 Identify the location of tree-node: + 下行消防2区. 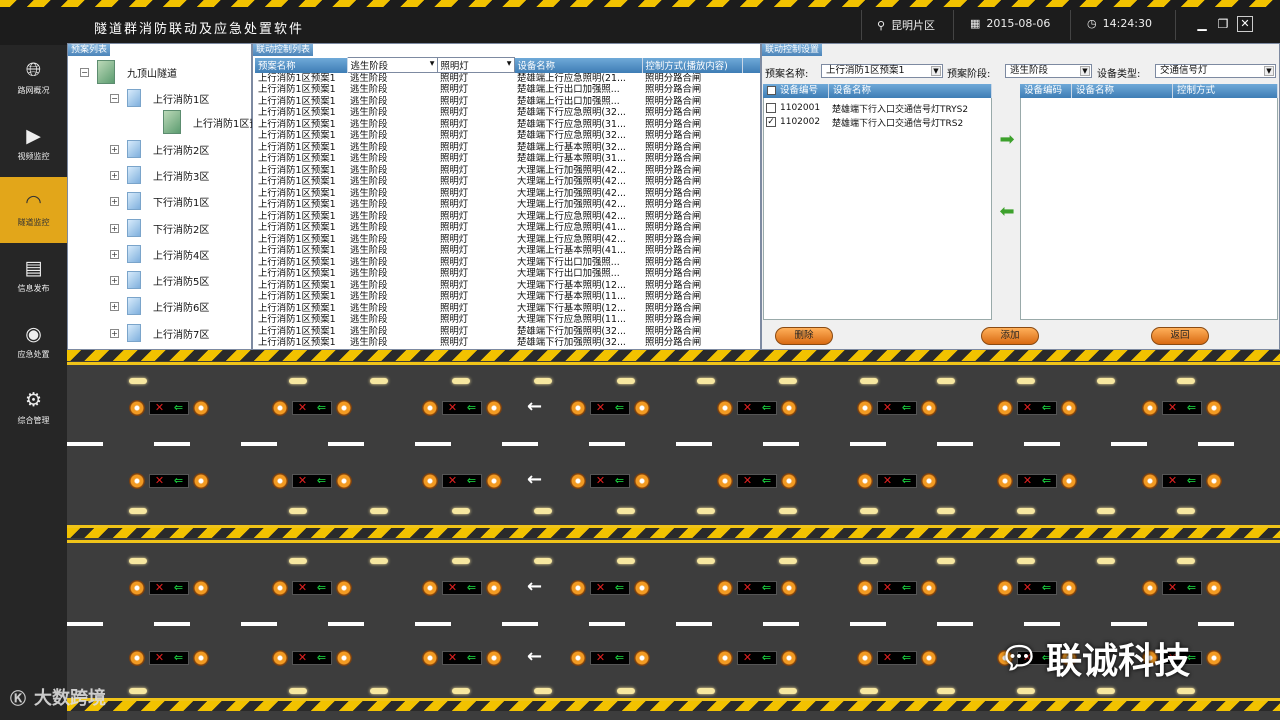
(159, 228).